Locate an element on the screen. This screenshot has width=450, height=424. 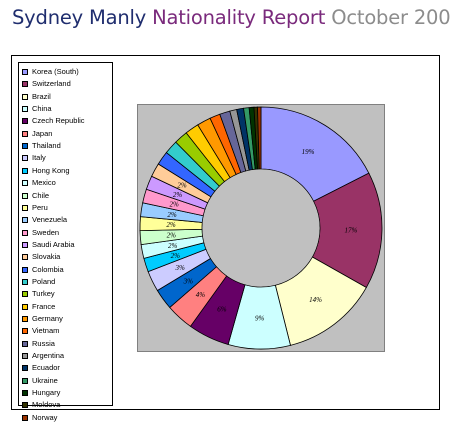
slice-label: 6% is located at coordinates (222, 310).